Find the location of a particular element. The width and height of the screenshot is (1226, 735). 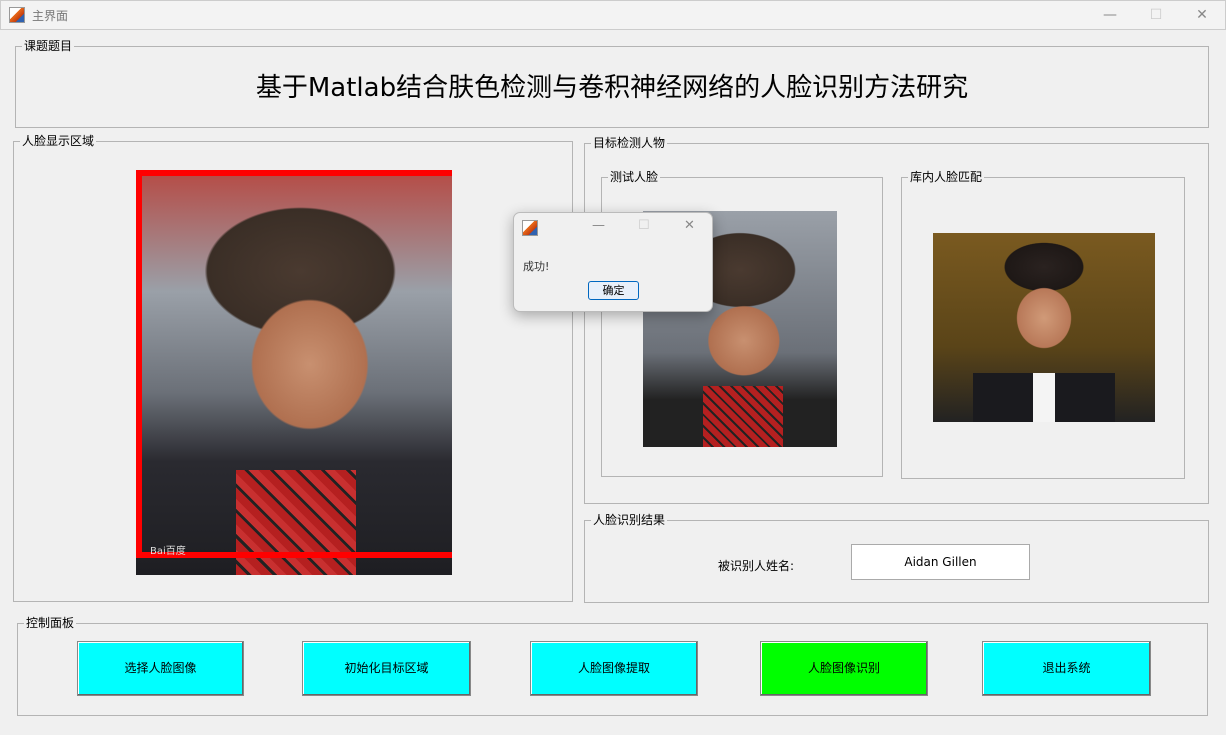

title-panel-legend: 课题题目 is located at coordinates (48, 46).